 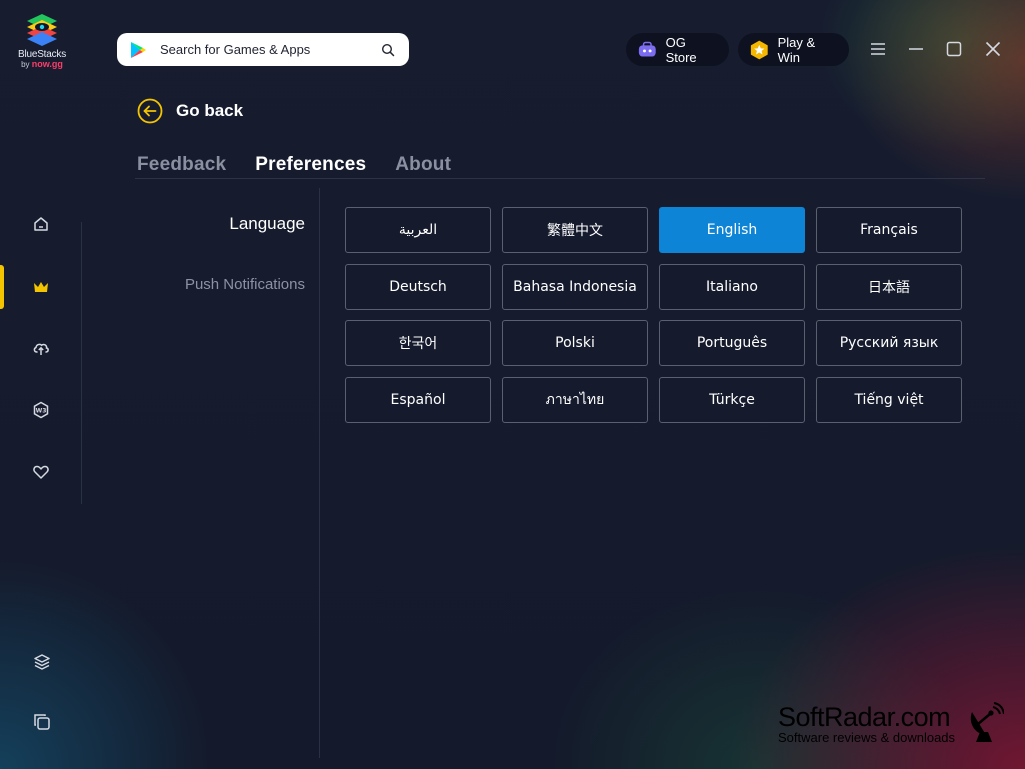 What do you see at coordinates (889, 230) in the screenshot?
I see `language-option-french: Français` at bounding box center [889, 230].